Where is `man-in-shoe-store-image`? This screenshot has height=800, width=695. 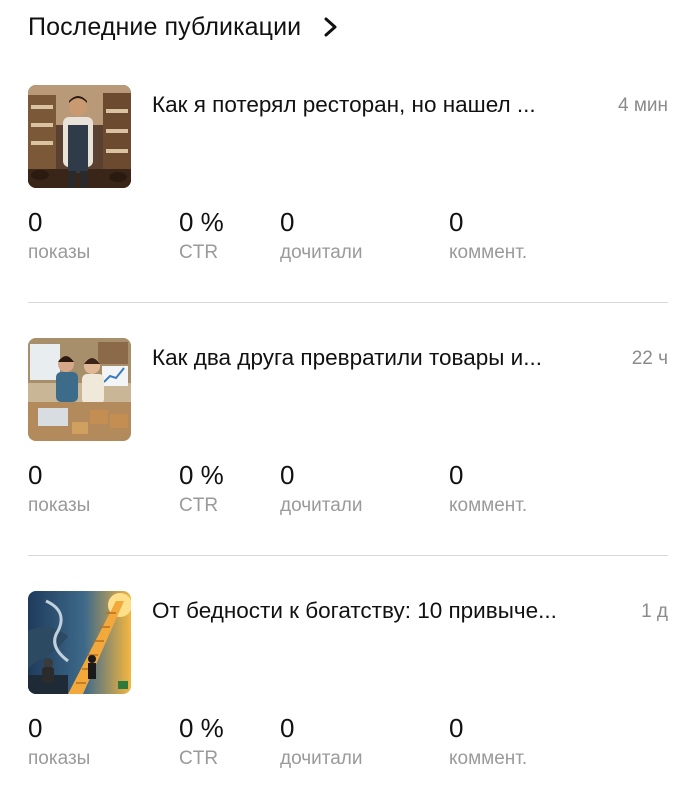
man-in-shoe-store-image is located at coordinates (79, 136).